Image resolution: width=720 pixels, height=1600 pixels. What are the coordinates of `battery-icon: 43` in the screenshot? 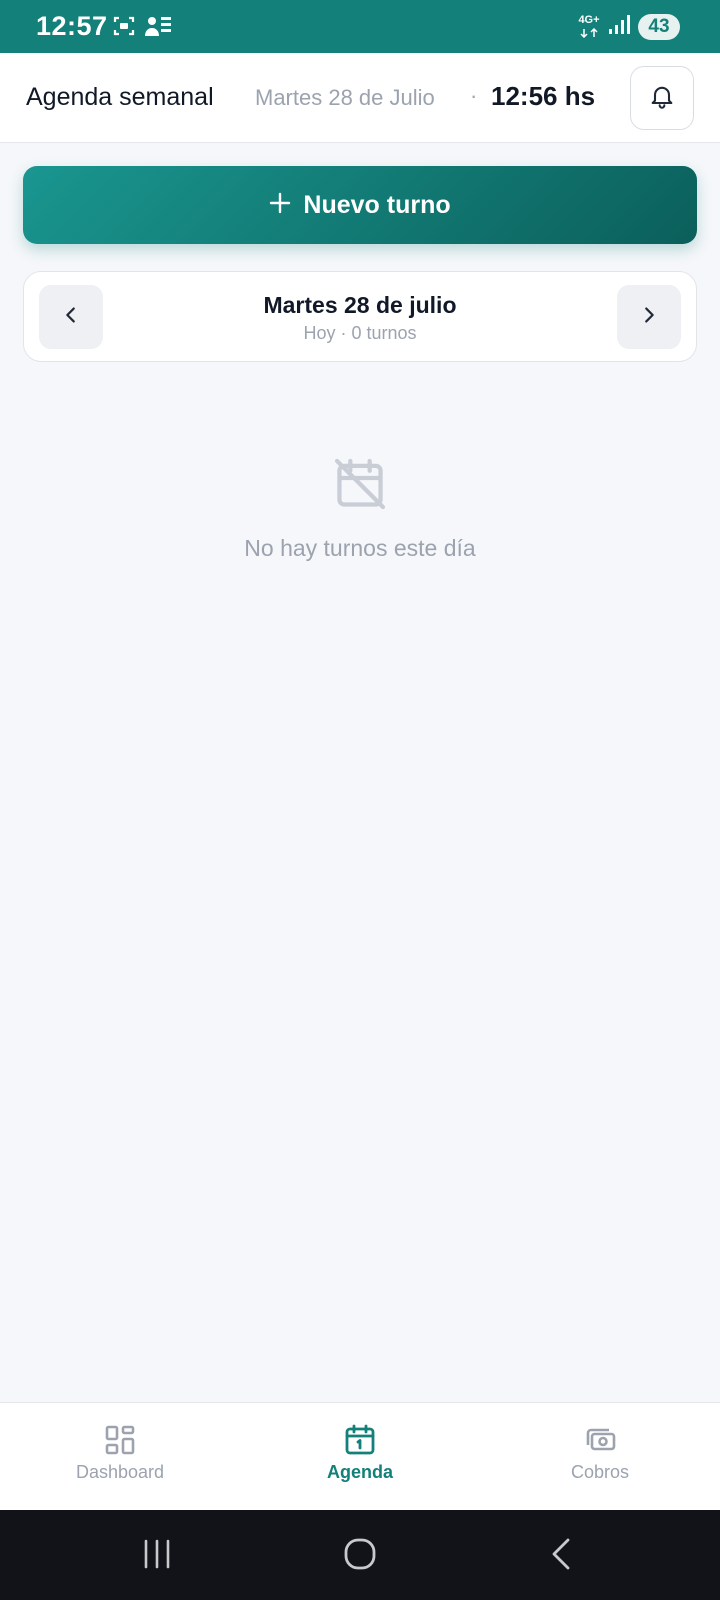 It's located at (659, 26).